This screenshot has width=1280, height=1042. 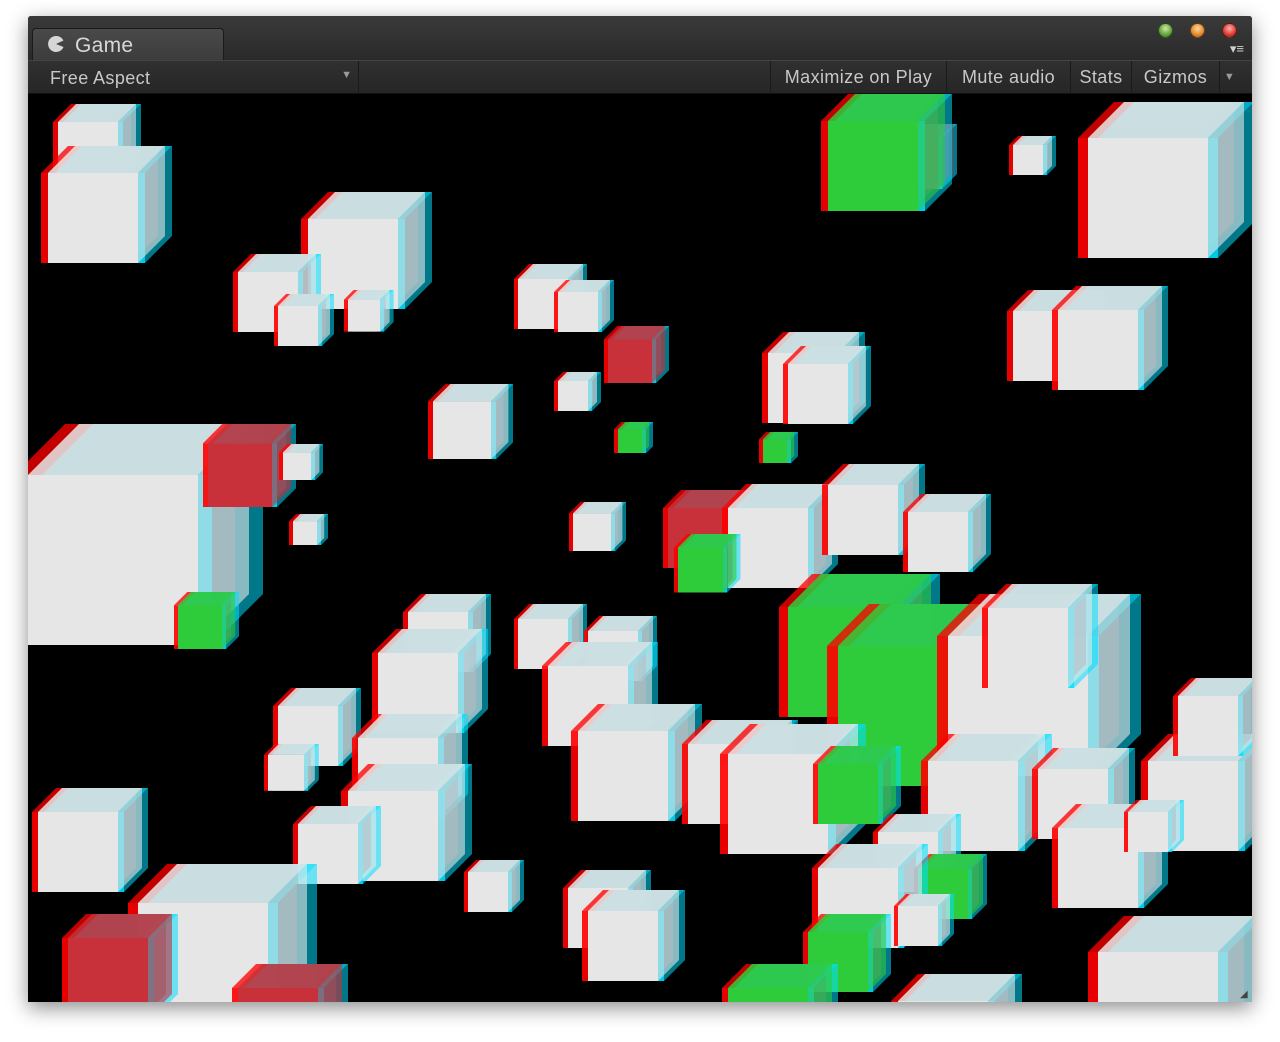 I want to click on minimize-button, so click(x=1197, y=30).